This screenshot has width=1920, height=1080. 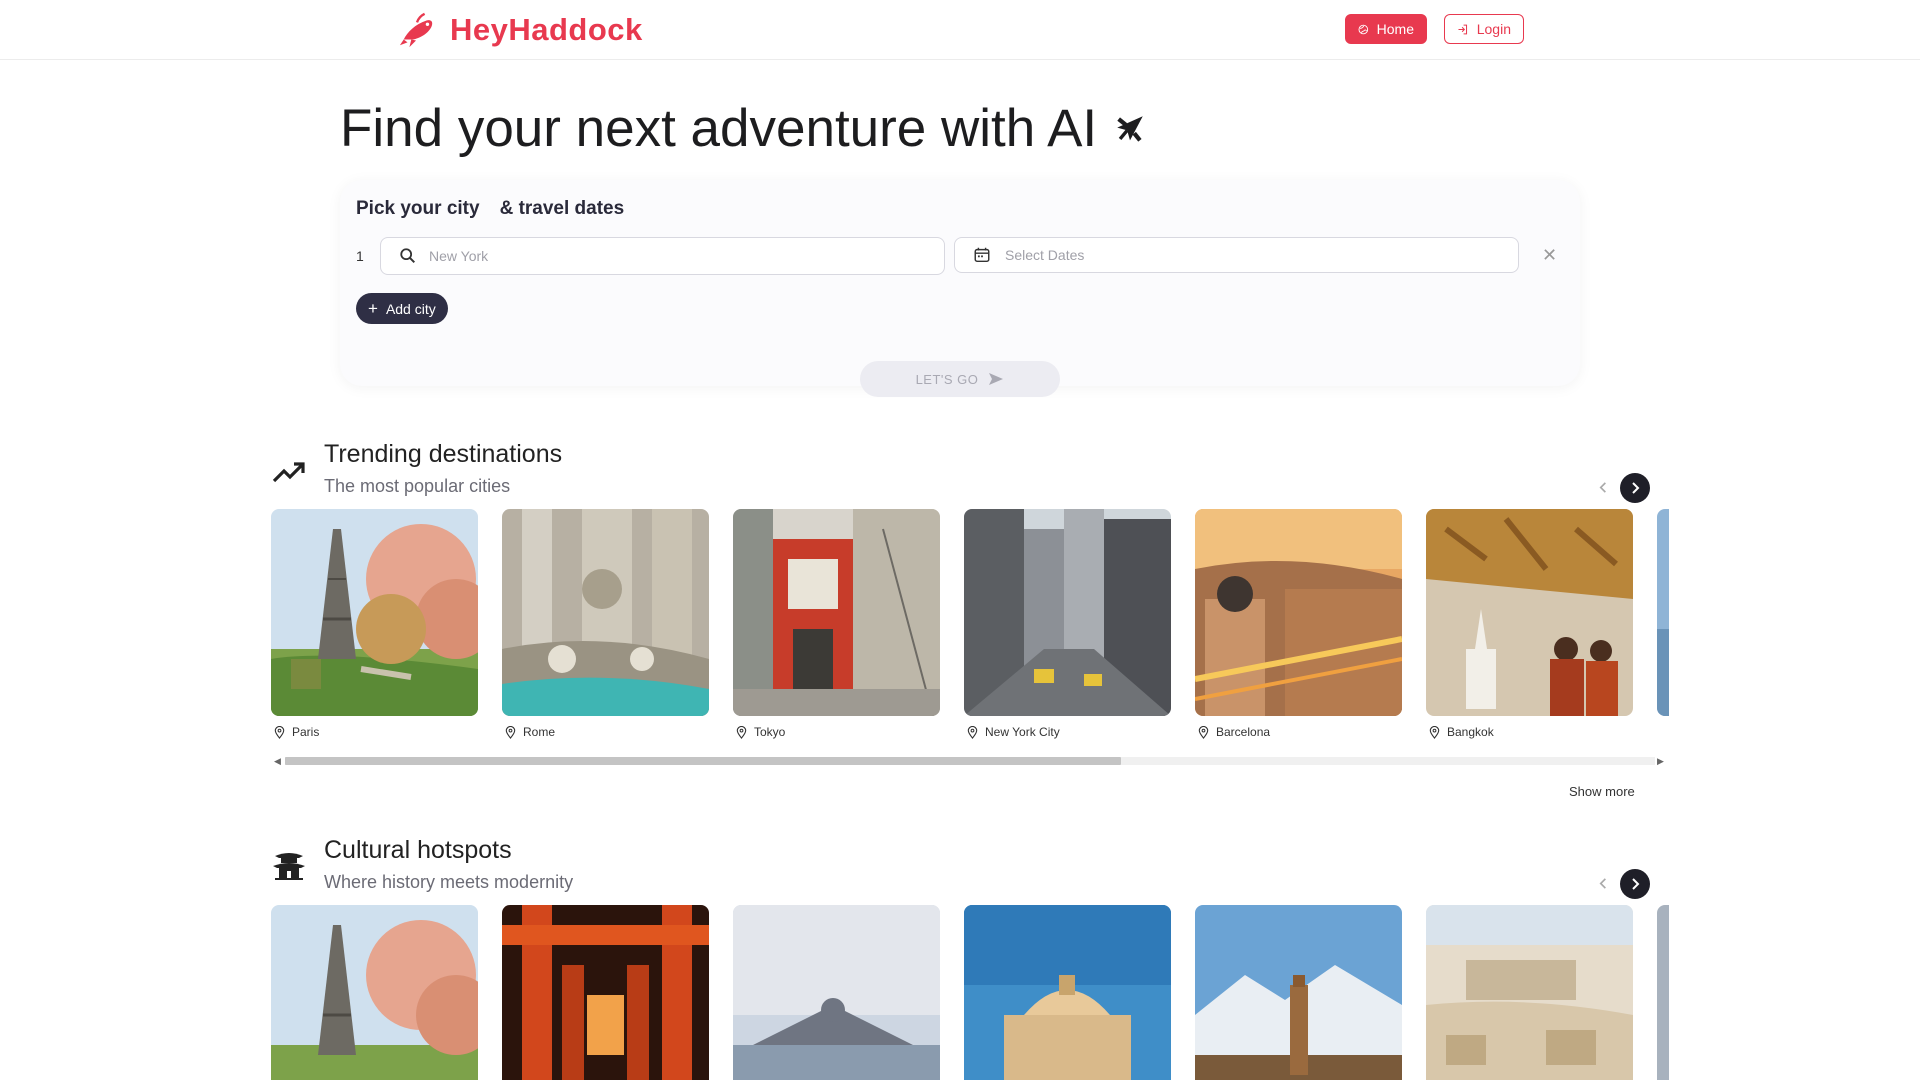 I want to click on cultural-subtitle: Where history meets modernity, so click(x=449, y=882).